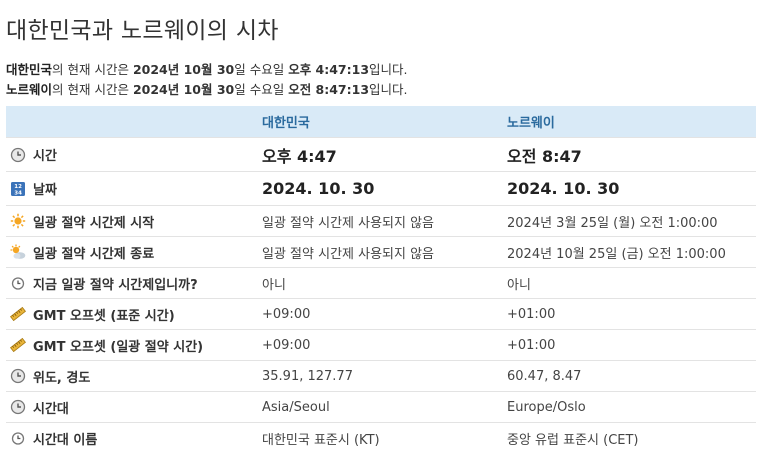 The image size is (761, 468). Describe the element at coordinates (65, 440) in the screenshot. I see `row-label: 시간대 이름` at that location.